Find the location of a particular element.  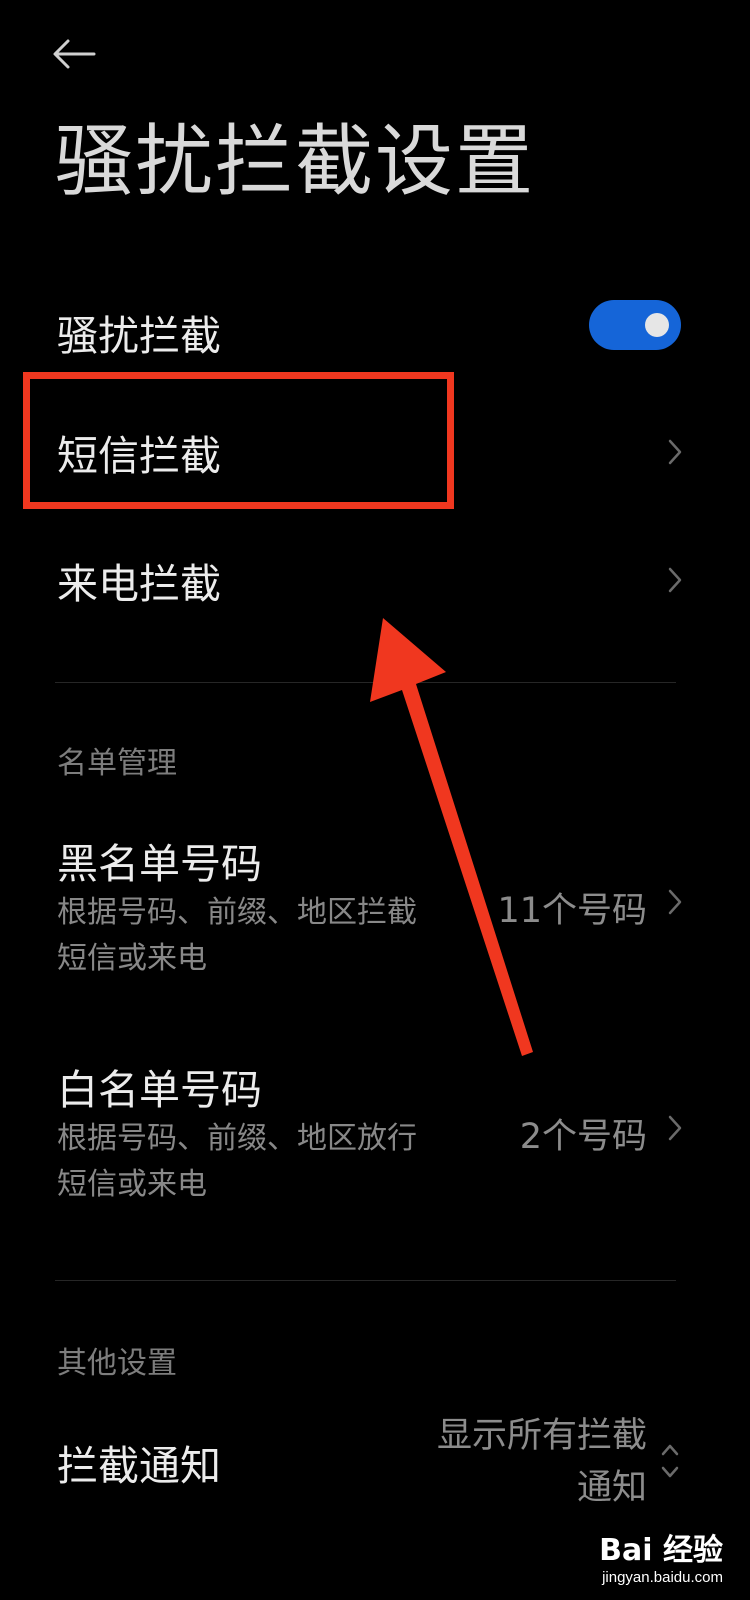

blacklist-count: 11个号码 is located at coordinates (572, 911).